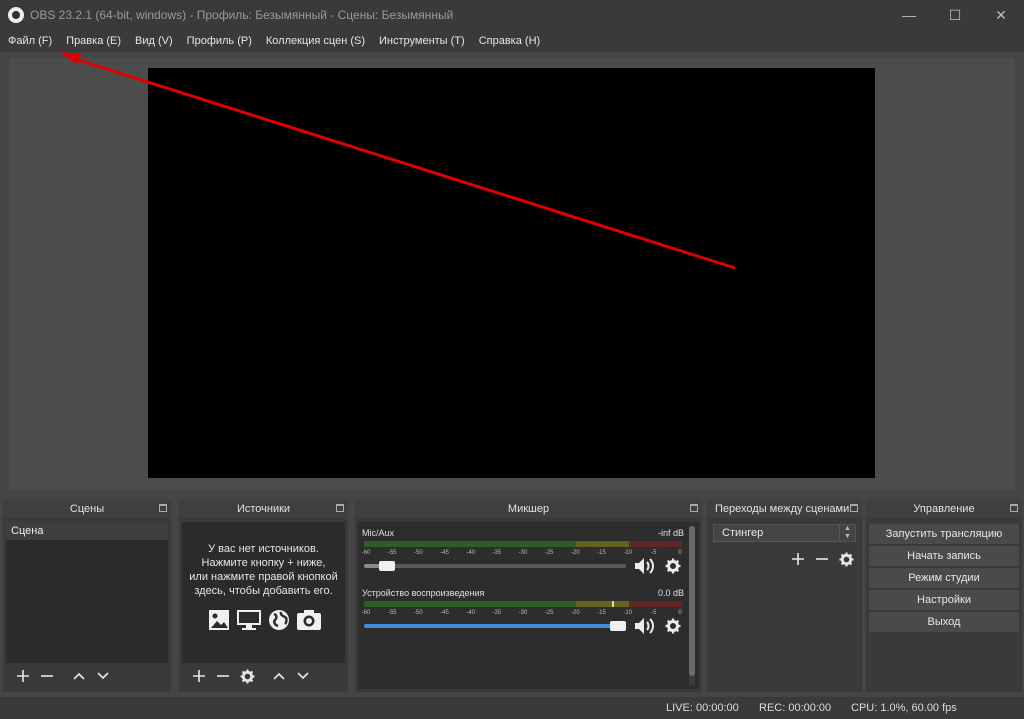  Describe the element at coordinates (575, 553) in the screenshot. I see `scale-tick-label: -20` at that location.